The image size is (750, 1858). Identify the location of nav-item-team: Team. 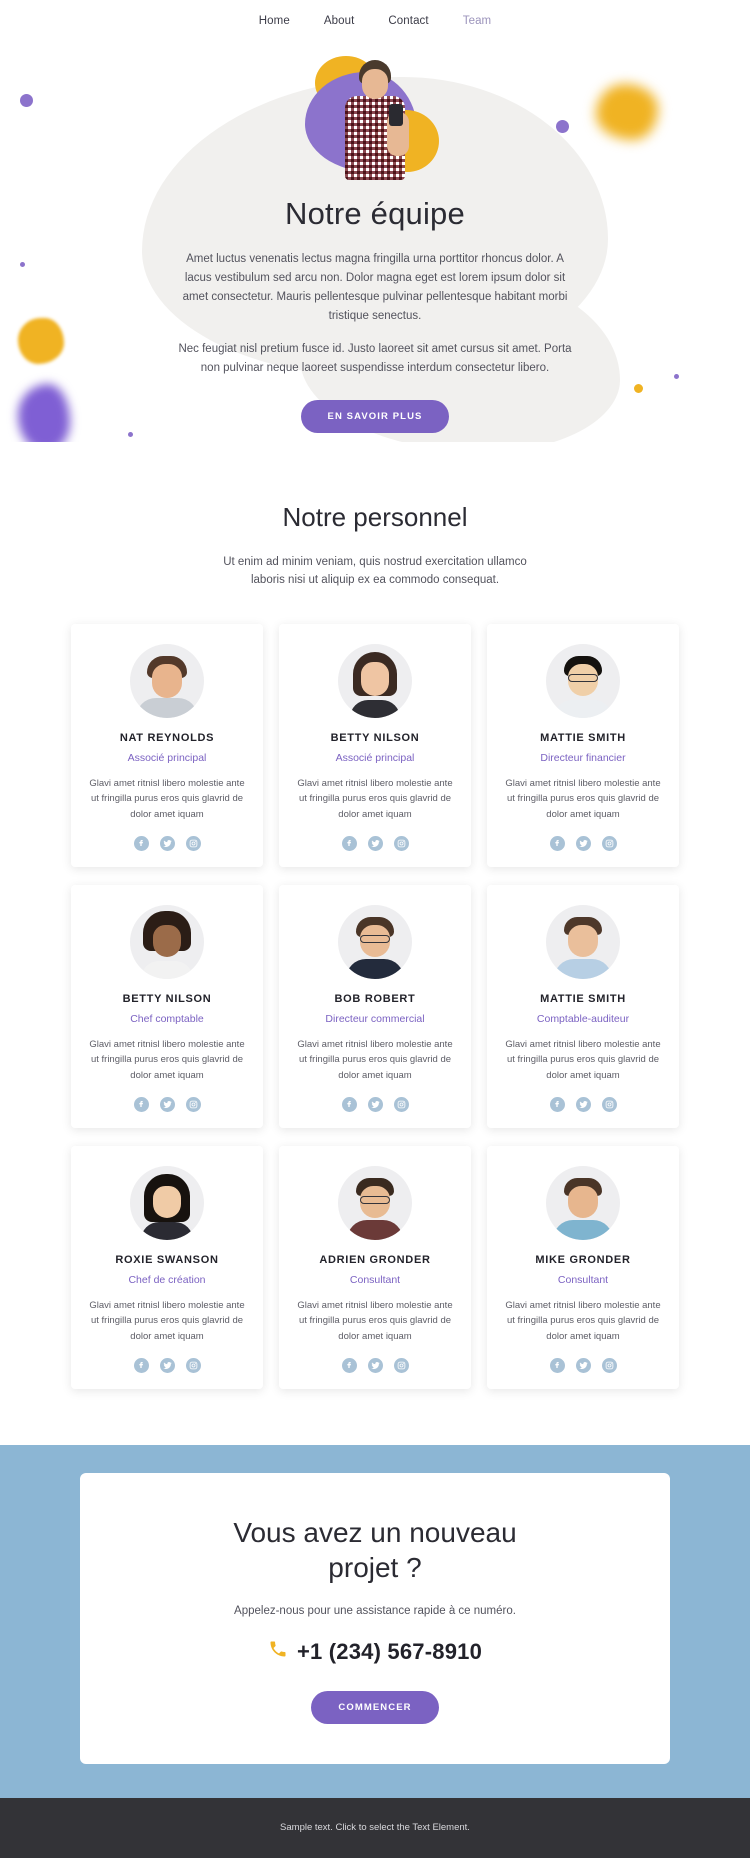
(477, 21).